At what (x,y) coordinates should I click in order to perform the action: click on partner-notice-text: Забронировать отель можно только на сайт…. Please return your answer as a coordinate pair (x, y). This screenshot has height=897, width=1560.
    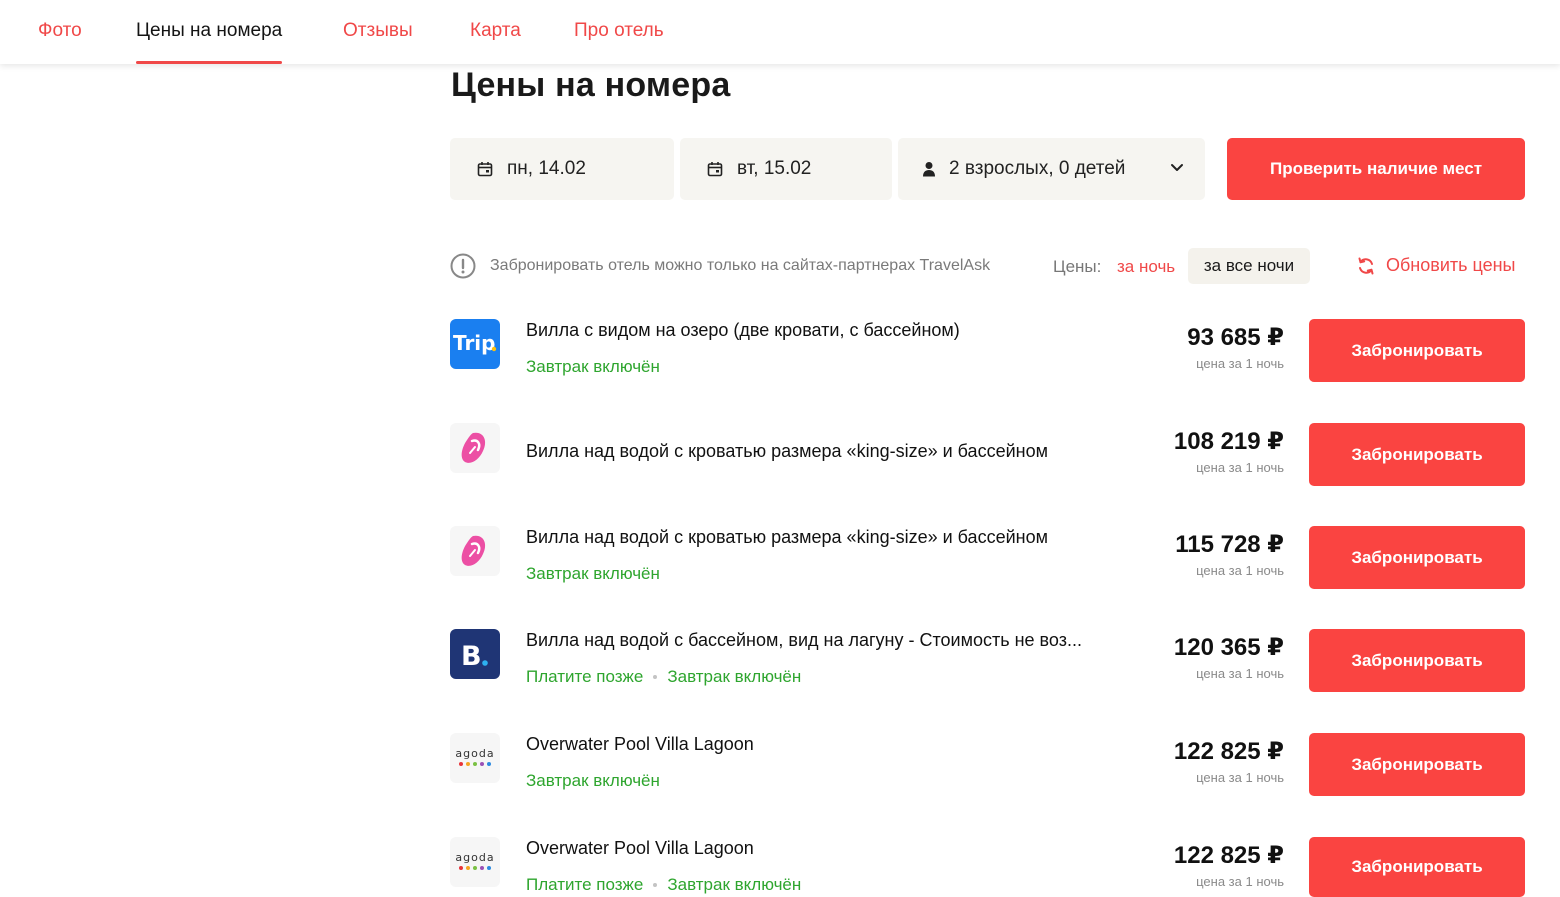
    Looking at the image, I should click on (740, 265).